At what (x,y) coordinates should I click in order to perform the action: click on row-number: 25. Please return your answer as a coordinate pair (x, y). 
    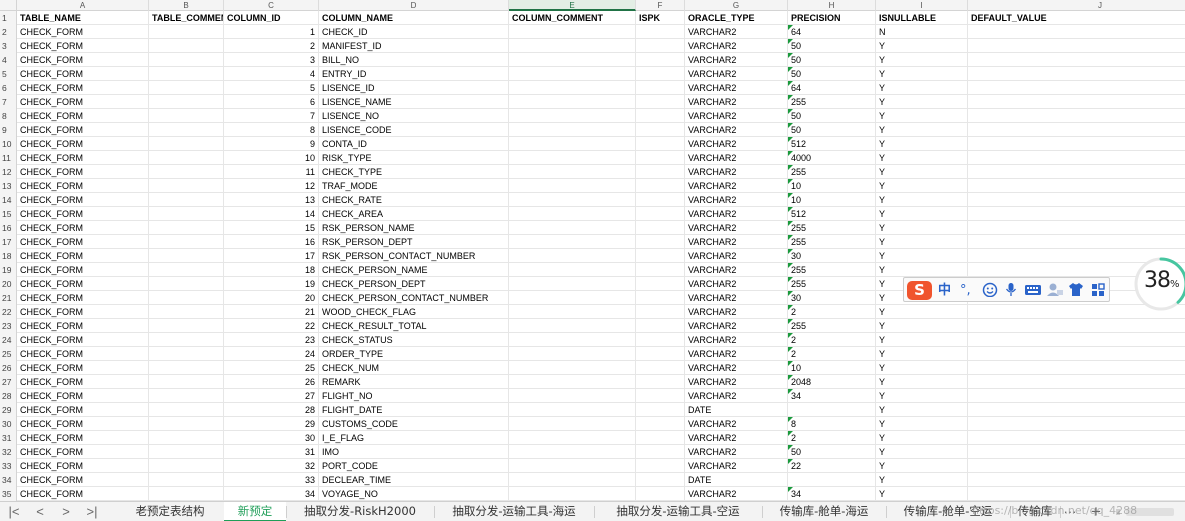
    Looking at the image, I should click on (8, 354).